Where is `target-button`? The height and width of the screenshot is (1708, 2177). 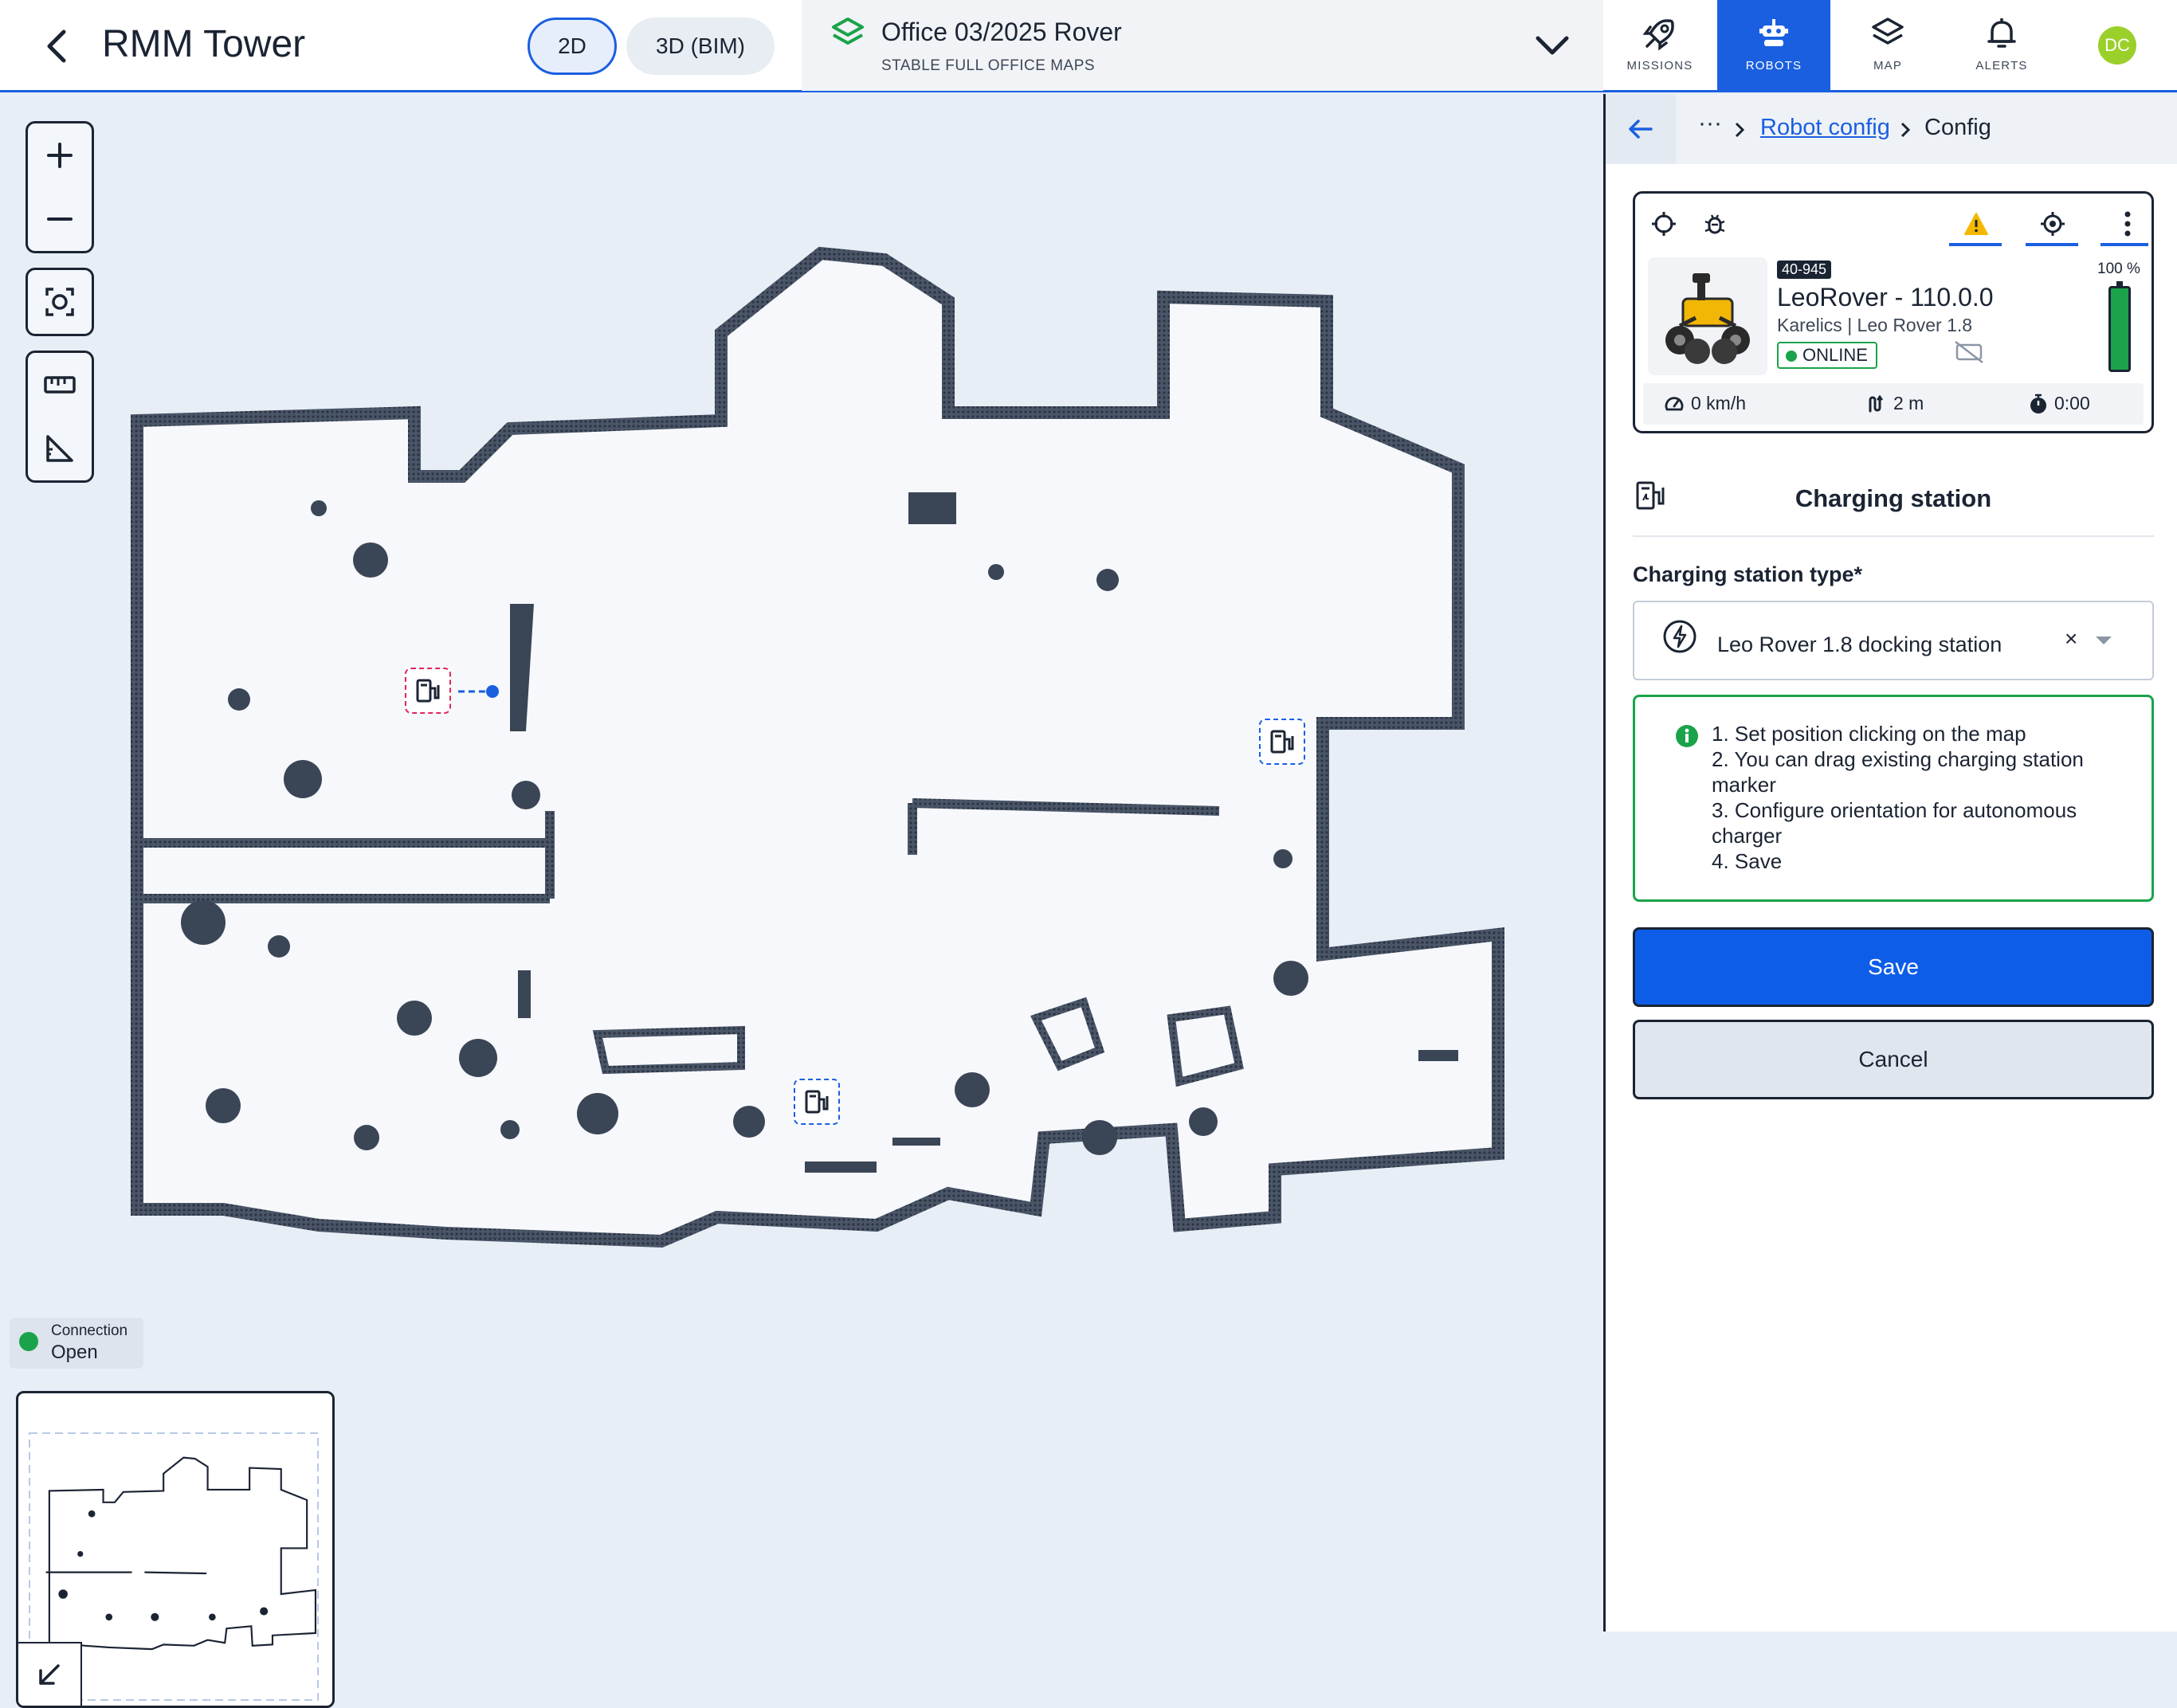 target-button is located at coordinates (2052, 224).